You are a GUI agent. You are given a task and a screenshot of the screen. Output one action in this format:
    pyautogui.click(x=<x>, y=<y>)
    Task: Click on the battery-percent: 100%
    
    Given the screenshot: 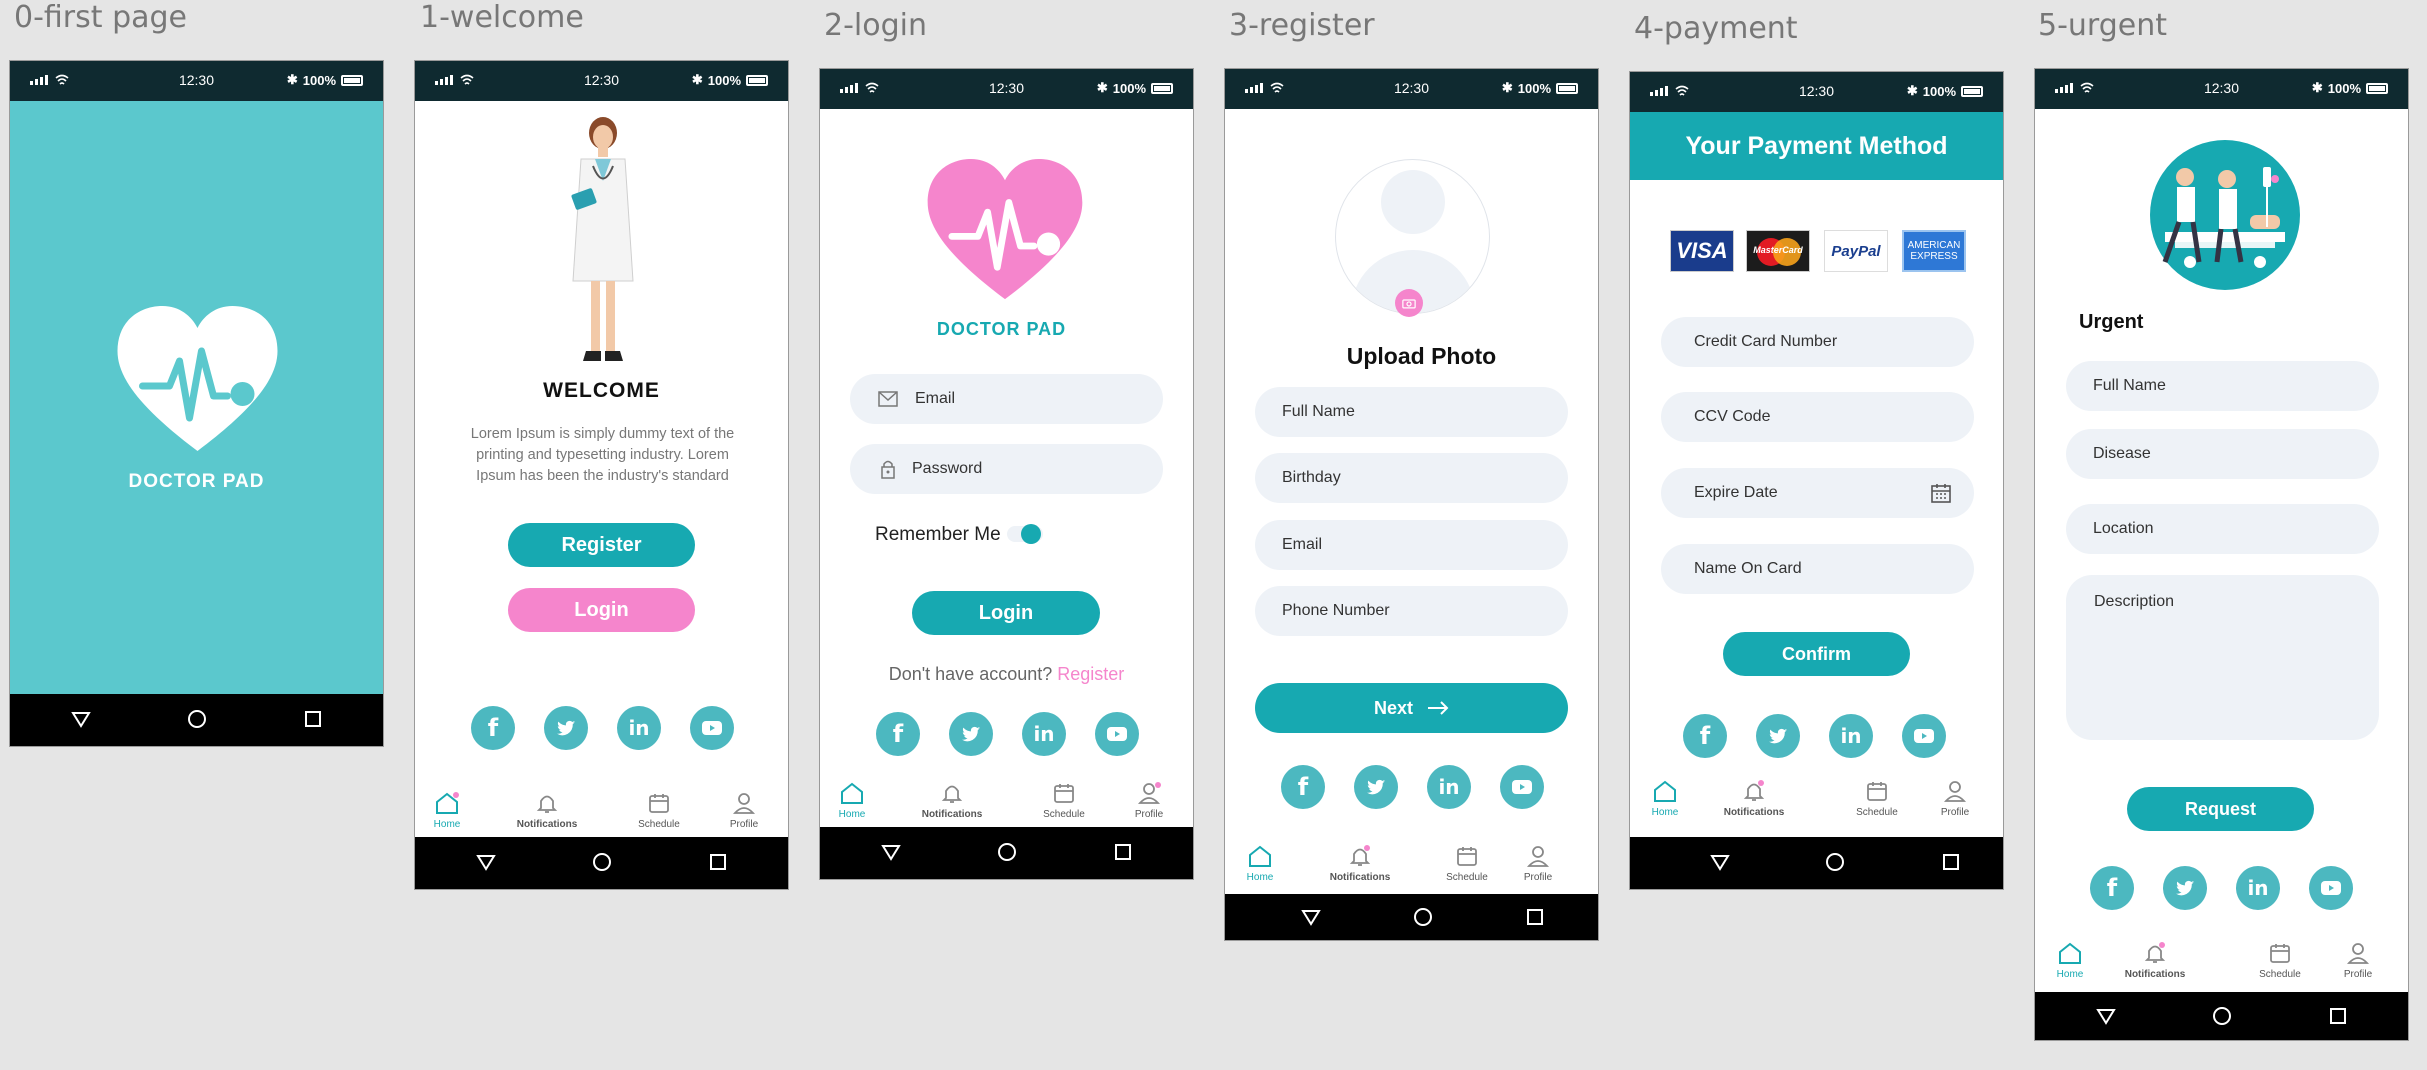 What is the action you would take?
    pyautogui.click(x=2344, y=88)
    